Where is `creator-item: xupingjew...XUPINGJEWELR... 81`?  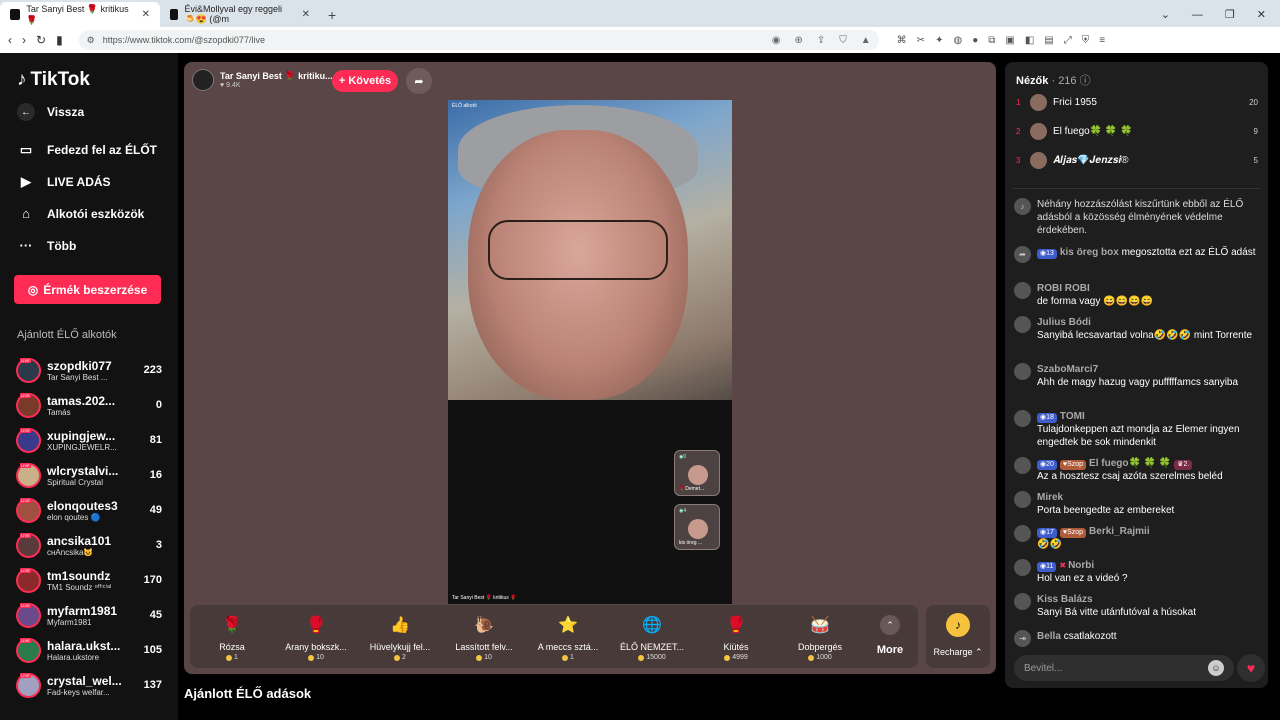
creator-item: xupingjew...XUPINGJEWELR... 81 is located at coordinates (89, 440).